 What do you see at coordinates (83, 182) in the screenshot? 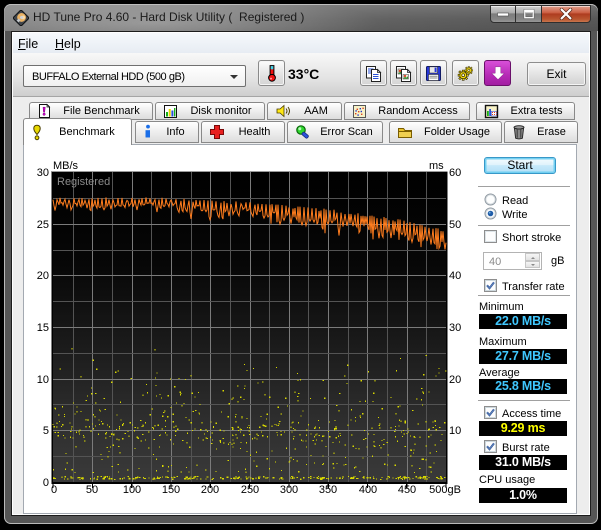
I see `svg-text: Registered` at bounding box center [83, 182].